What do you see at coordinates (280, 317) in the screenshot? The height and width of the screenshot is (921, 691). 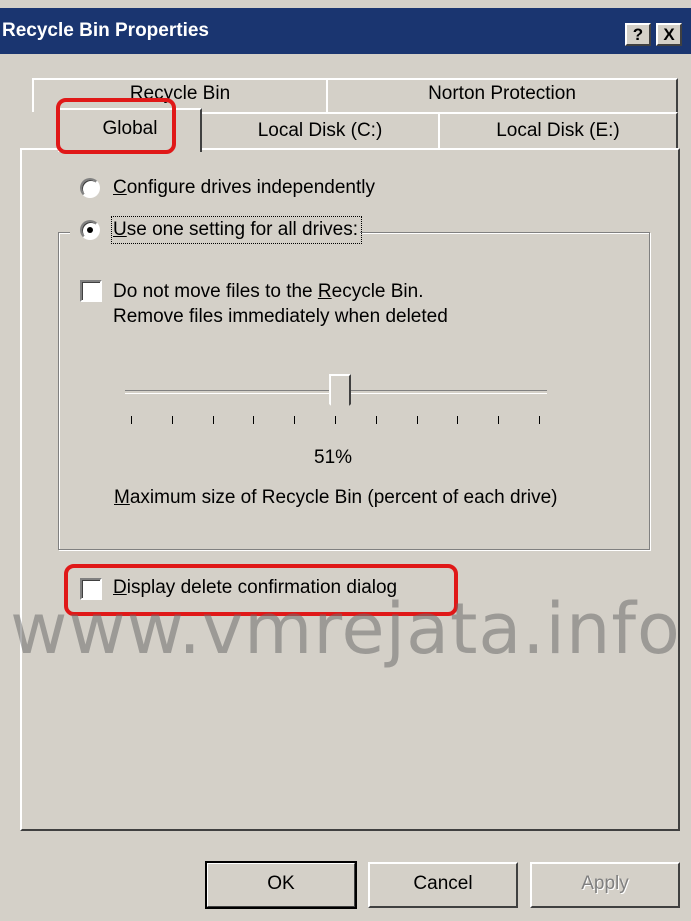 I see `do-not-move-label-line2: Remove files immediately when deleted` at bounding box center [280, 317].